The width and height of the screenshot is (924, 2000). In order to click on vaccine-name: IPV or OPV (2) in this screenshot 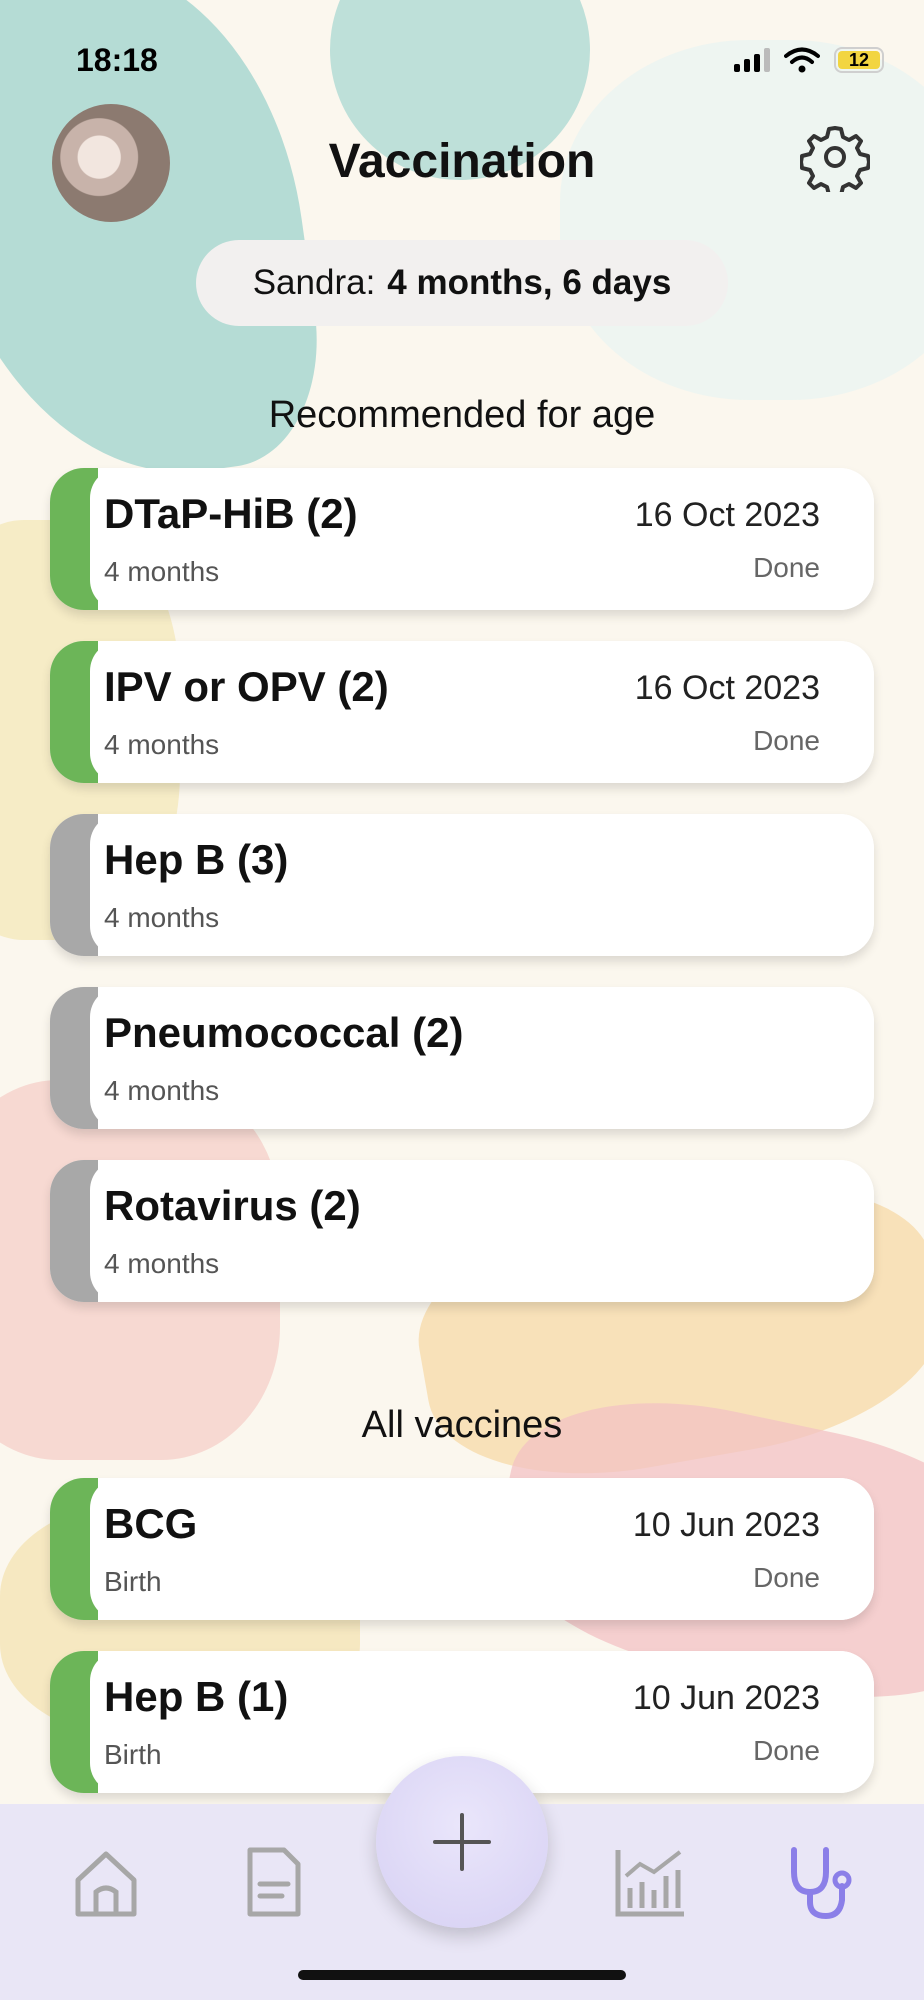, I will do `click(246, 686)`.